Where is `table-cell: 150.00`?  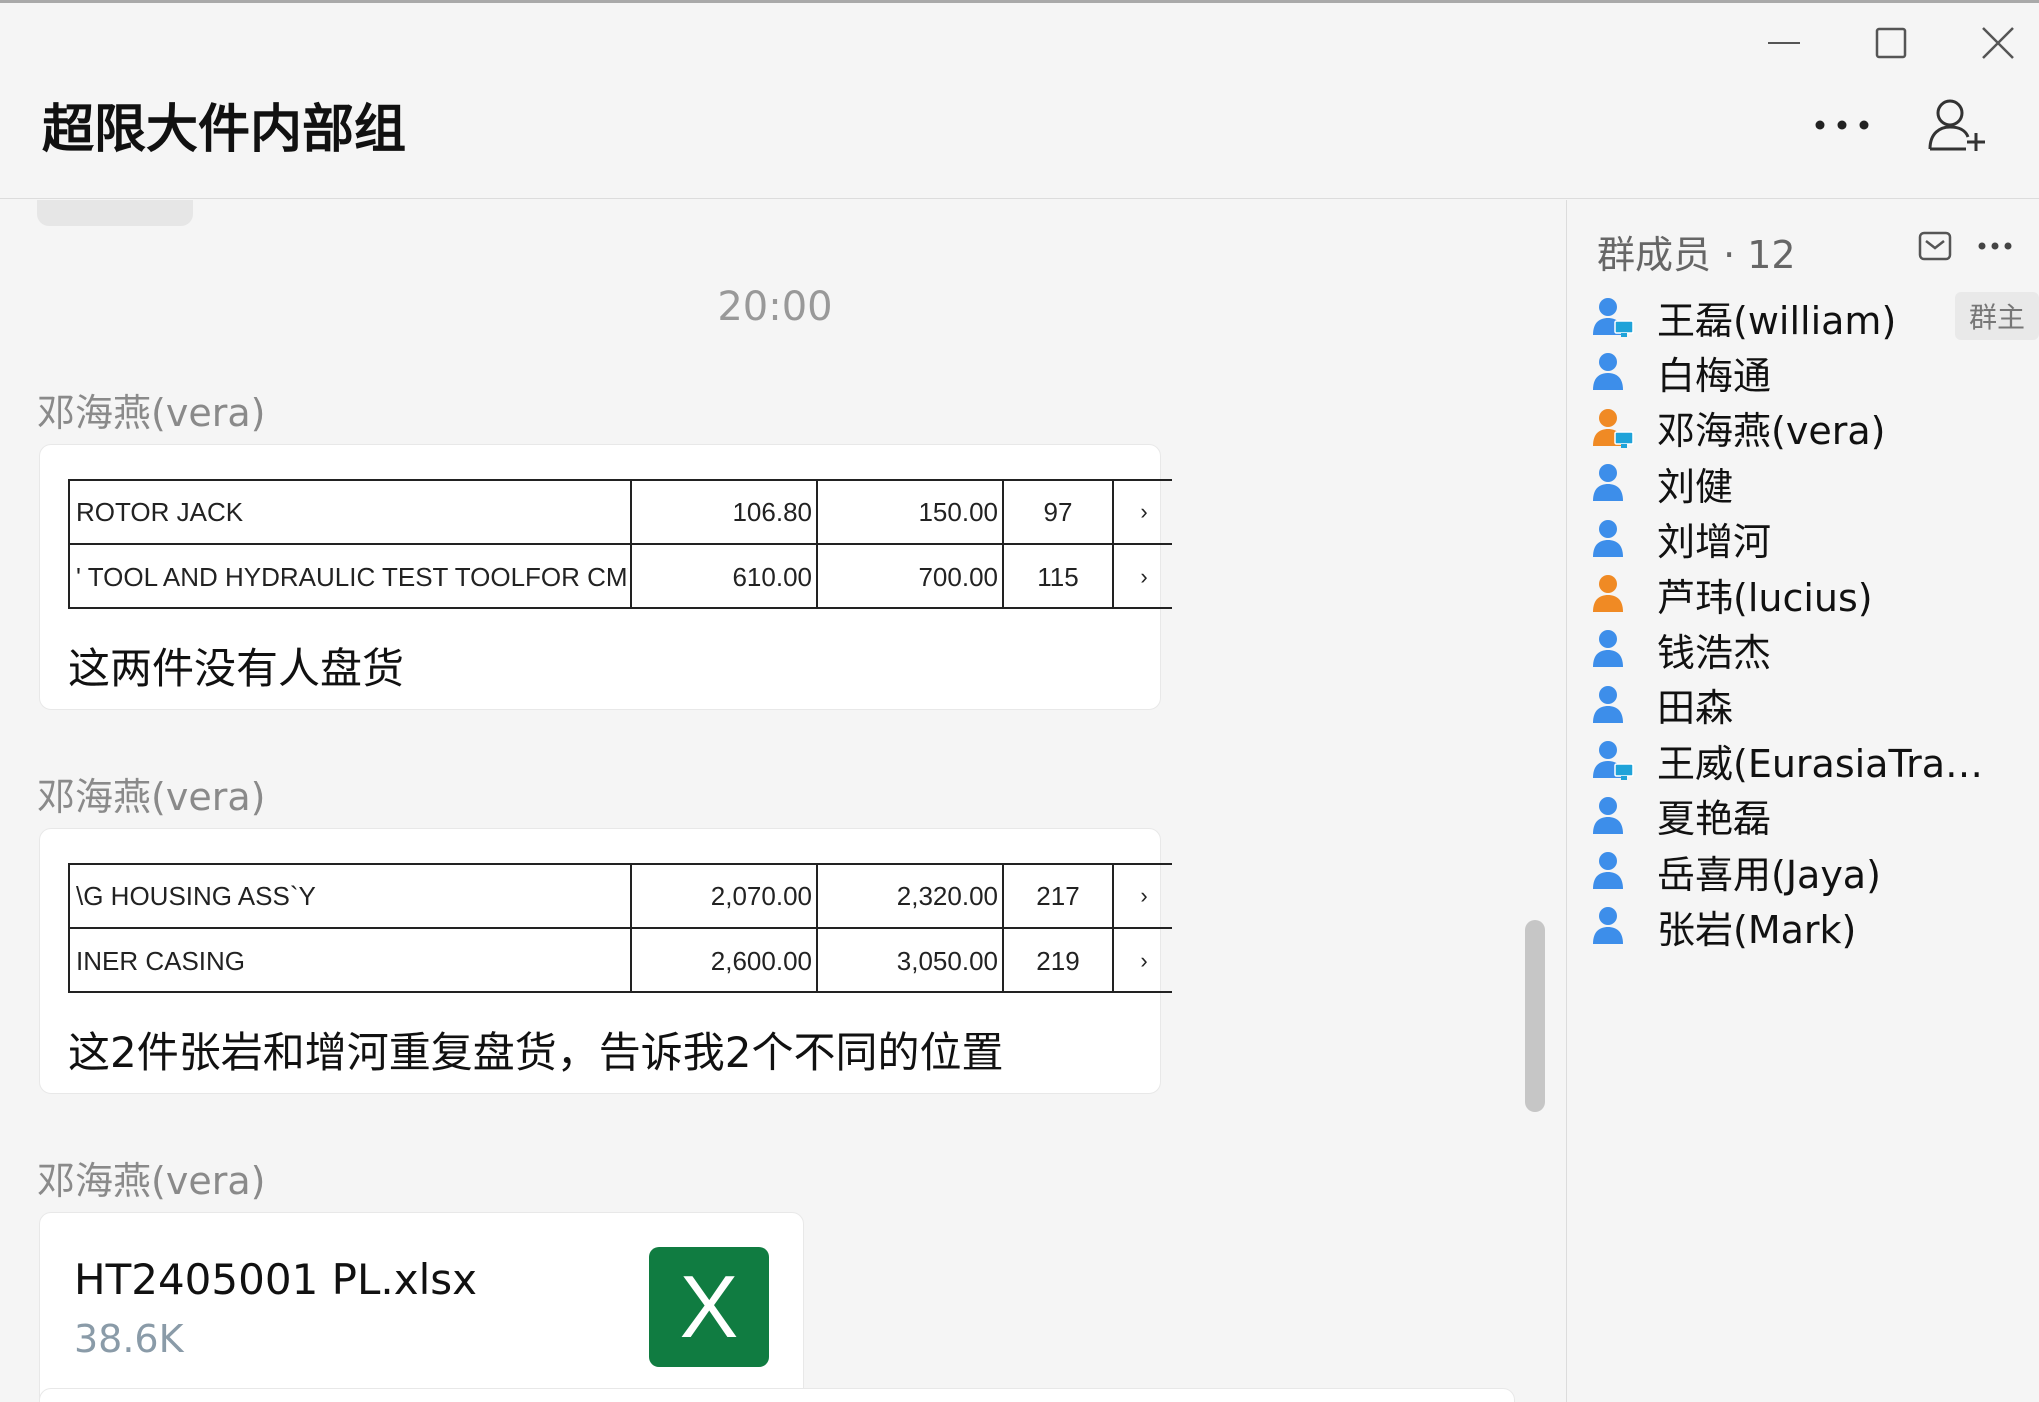 table-cell: 150.00 is located at coordinates (909, 512).